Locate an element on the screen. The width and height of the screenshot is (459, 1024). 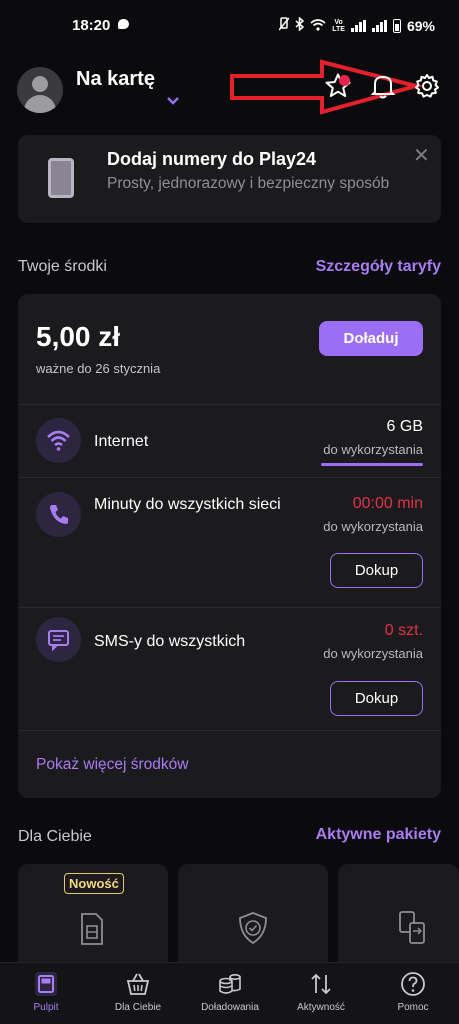
coins-icon is located at coordinates (230, 983).